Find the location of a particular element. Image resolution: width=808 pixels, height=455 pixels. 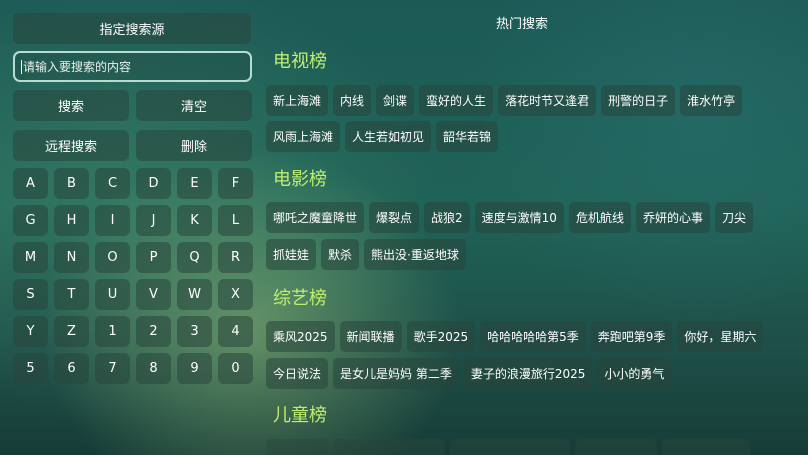

tv-row-2: 风雨上海滩 人生若如初见 韶华若锦 is located at coordinates (382, 136).